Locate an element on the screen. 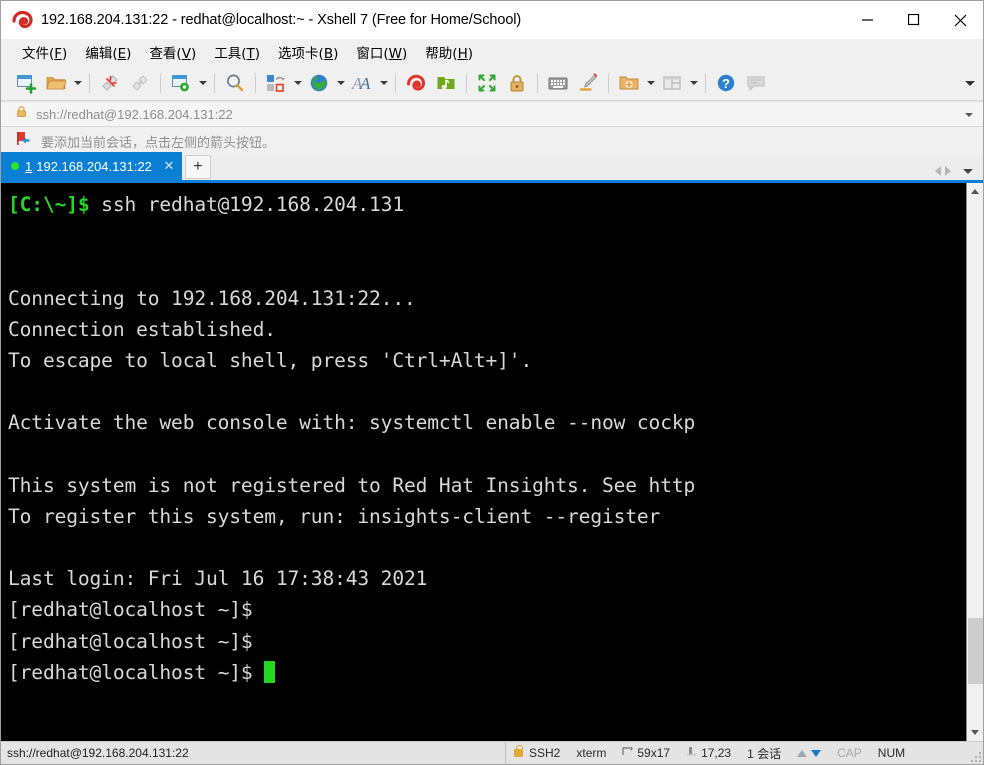  toolbar-overflow-chevron-icon is located at coordinates (970, 83).